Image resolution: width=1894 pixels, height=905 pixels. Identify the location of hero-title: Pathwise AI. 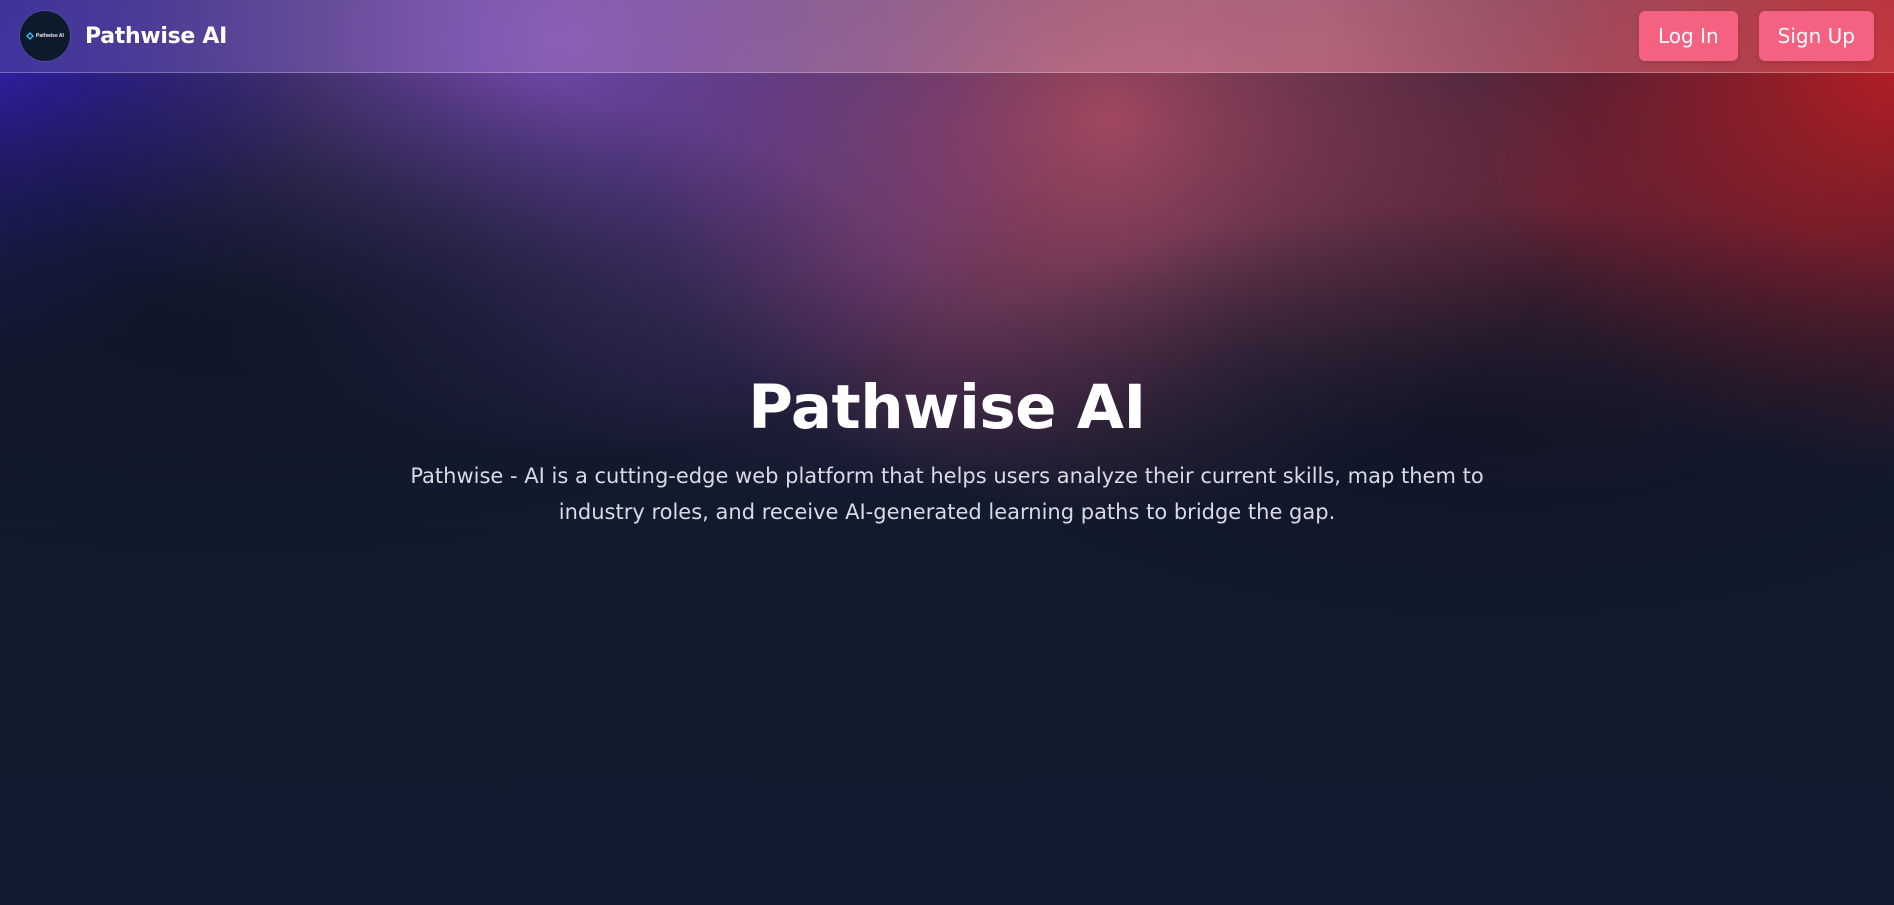
(947, 407).